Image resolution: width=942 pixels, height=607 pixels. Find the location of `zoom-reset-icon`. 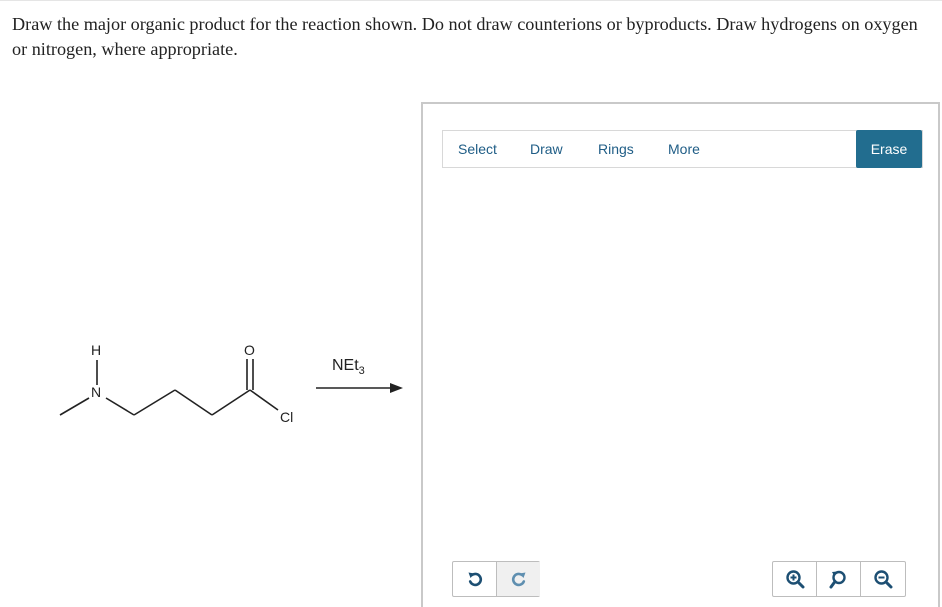

zoom-reset-icon is located at coordinates (837, 579).